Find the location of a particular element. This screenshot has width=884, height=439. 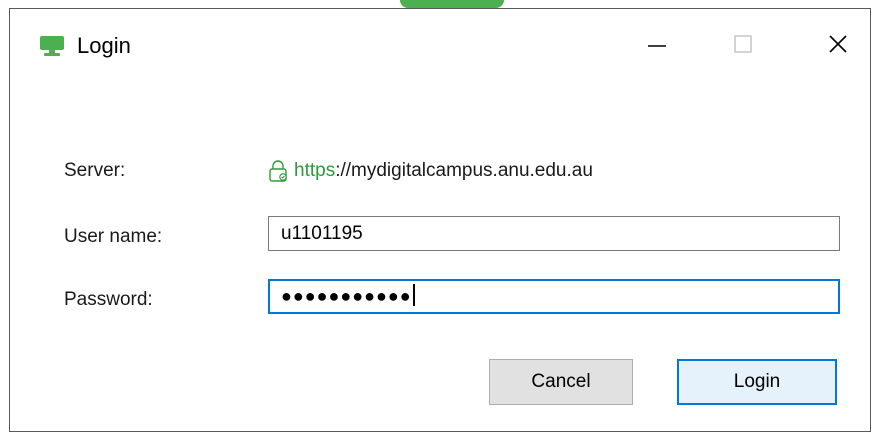

window-title: Login is located at coordinates (104, 45).